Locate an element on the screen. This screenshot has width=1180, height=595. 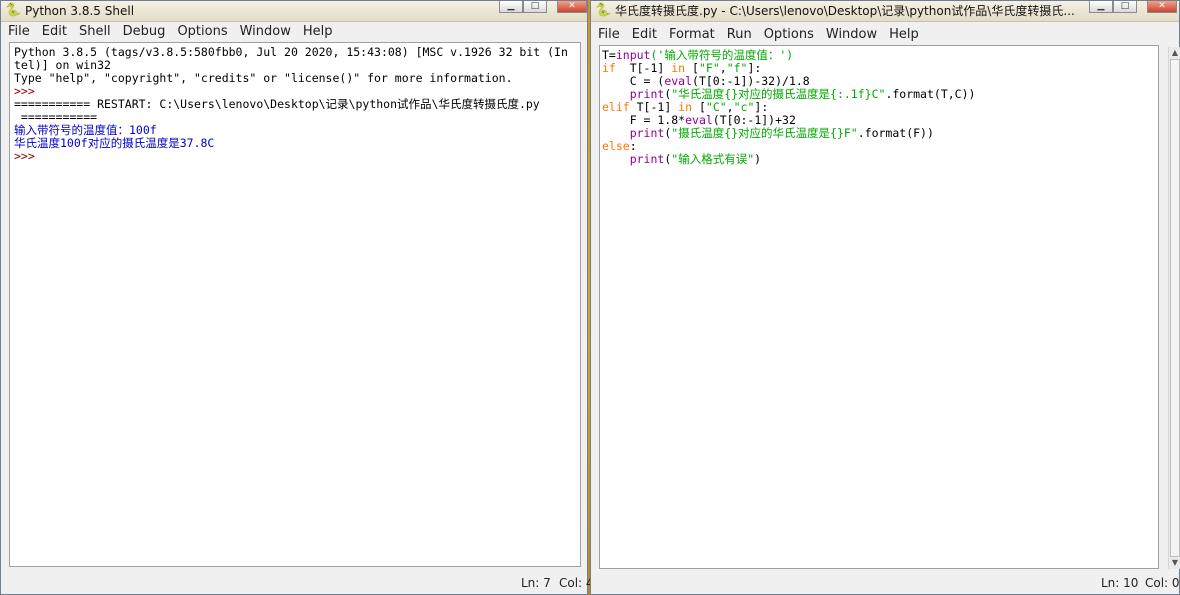
shell-menubar: File Edit Shell Debug Options Window Help is located at coordinates (294, 32).